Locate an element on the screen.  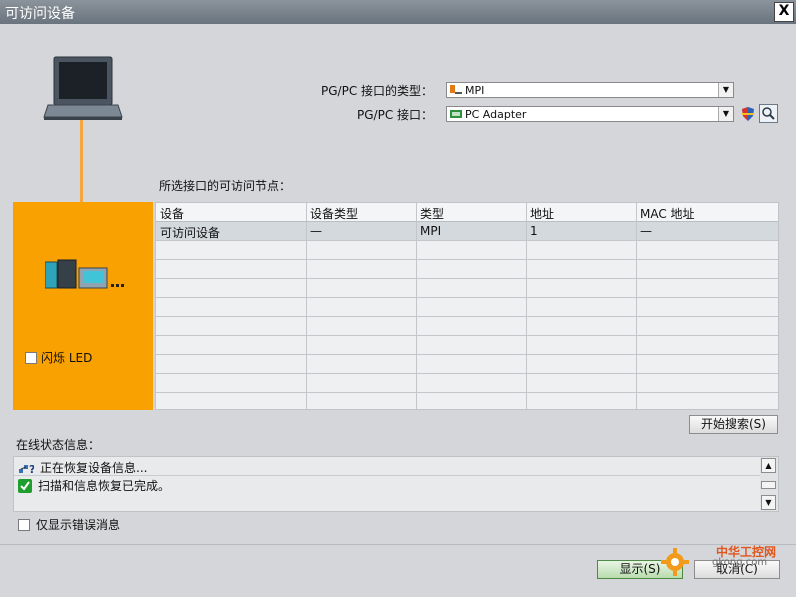
interface-type-label: PG/PC 接口的类型： is located at coordinates (377, 91).